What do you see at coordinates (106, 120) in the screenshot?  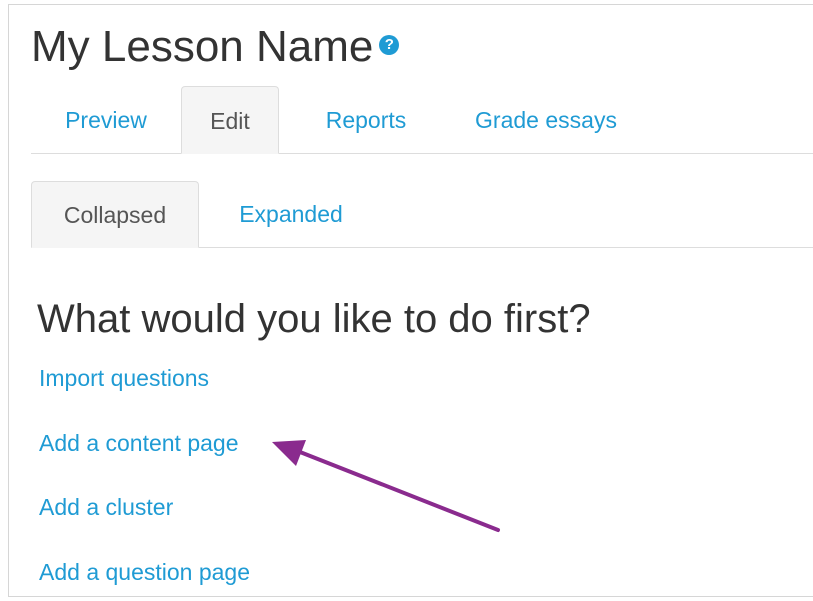 I see `tab-preview: Preview` at bounding box center [106, 120].